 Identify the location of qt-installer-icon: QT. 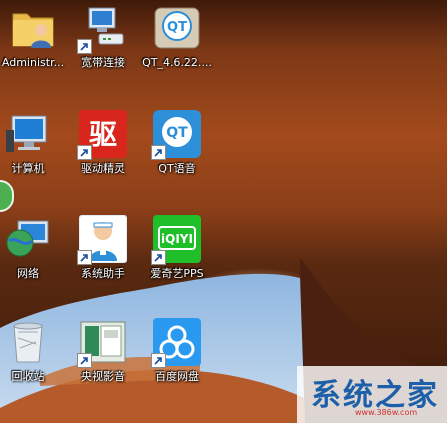
(177, 28).